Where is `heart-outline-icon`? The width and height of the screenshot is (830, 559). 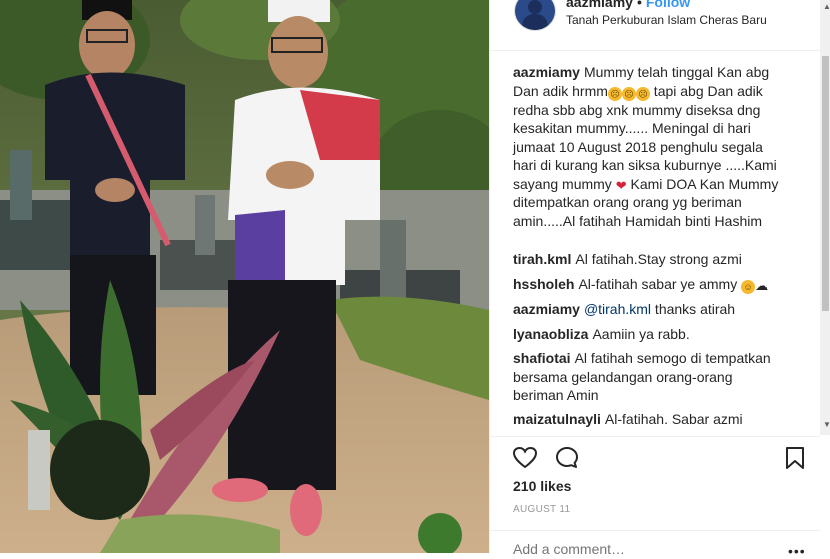
heart-outline-icon is located at coordinates (525, 458).